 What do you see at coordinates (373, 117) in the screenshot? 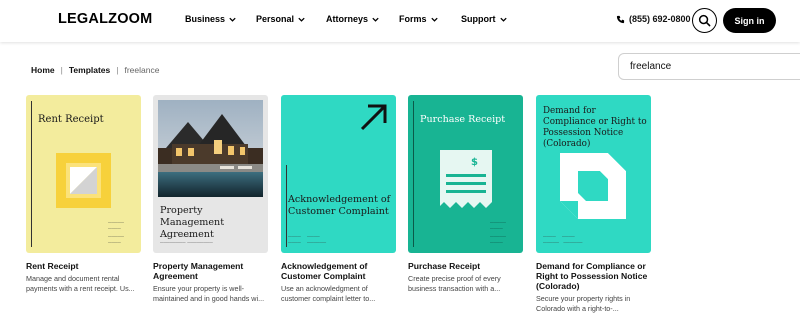
I see `arrow-up-right-icon` at bounding box center [373, 117].